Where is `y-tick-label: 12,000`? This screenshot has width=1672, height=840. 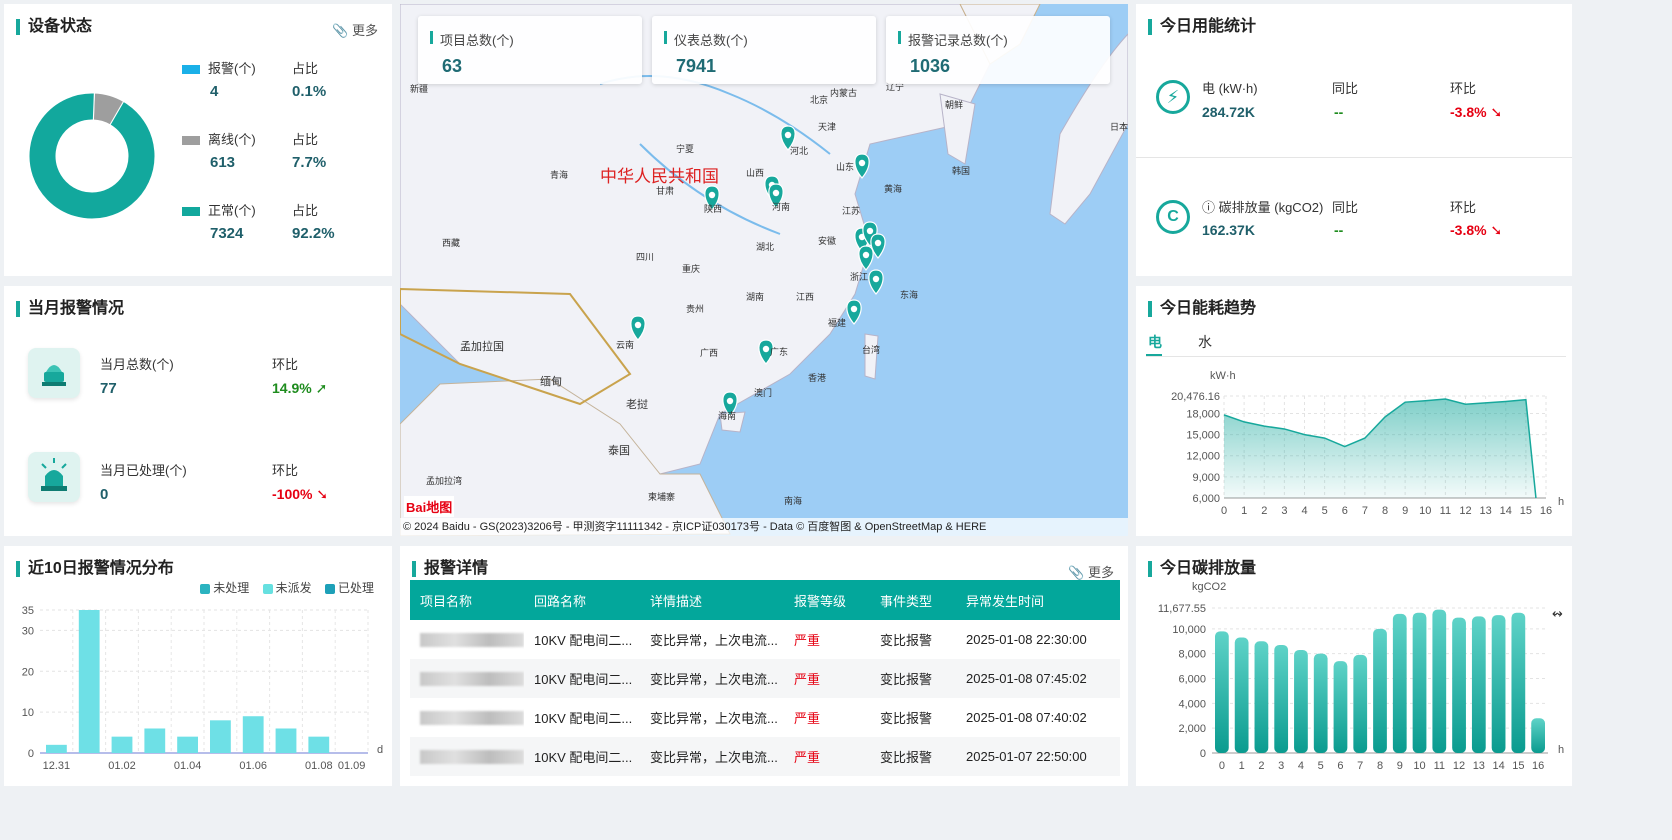 y-tick-label: 12,000 is located at coordinates (1203, 457).